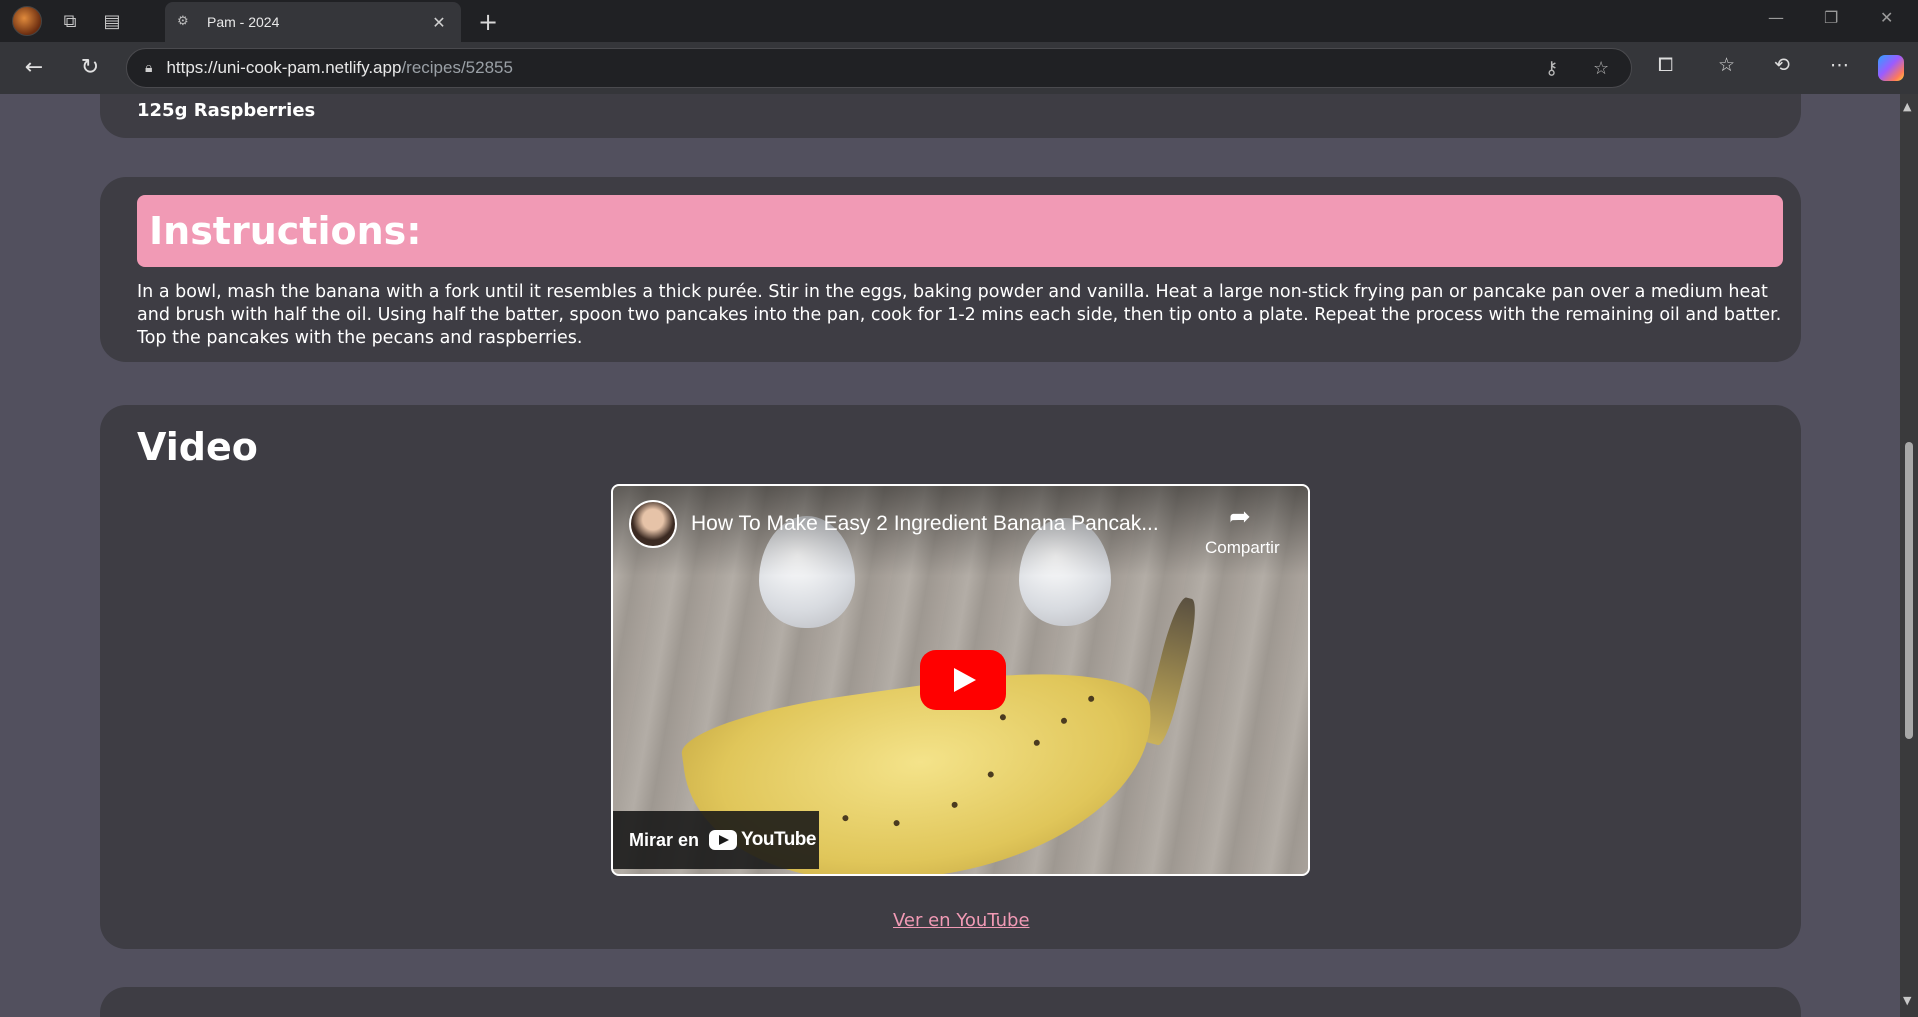  What do you see at coordinates (723, 840) in the screenshot?
I see `youtube-play-icon` at bounding box center [723, 840].